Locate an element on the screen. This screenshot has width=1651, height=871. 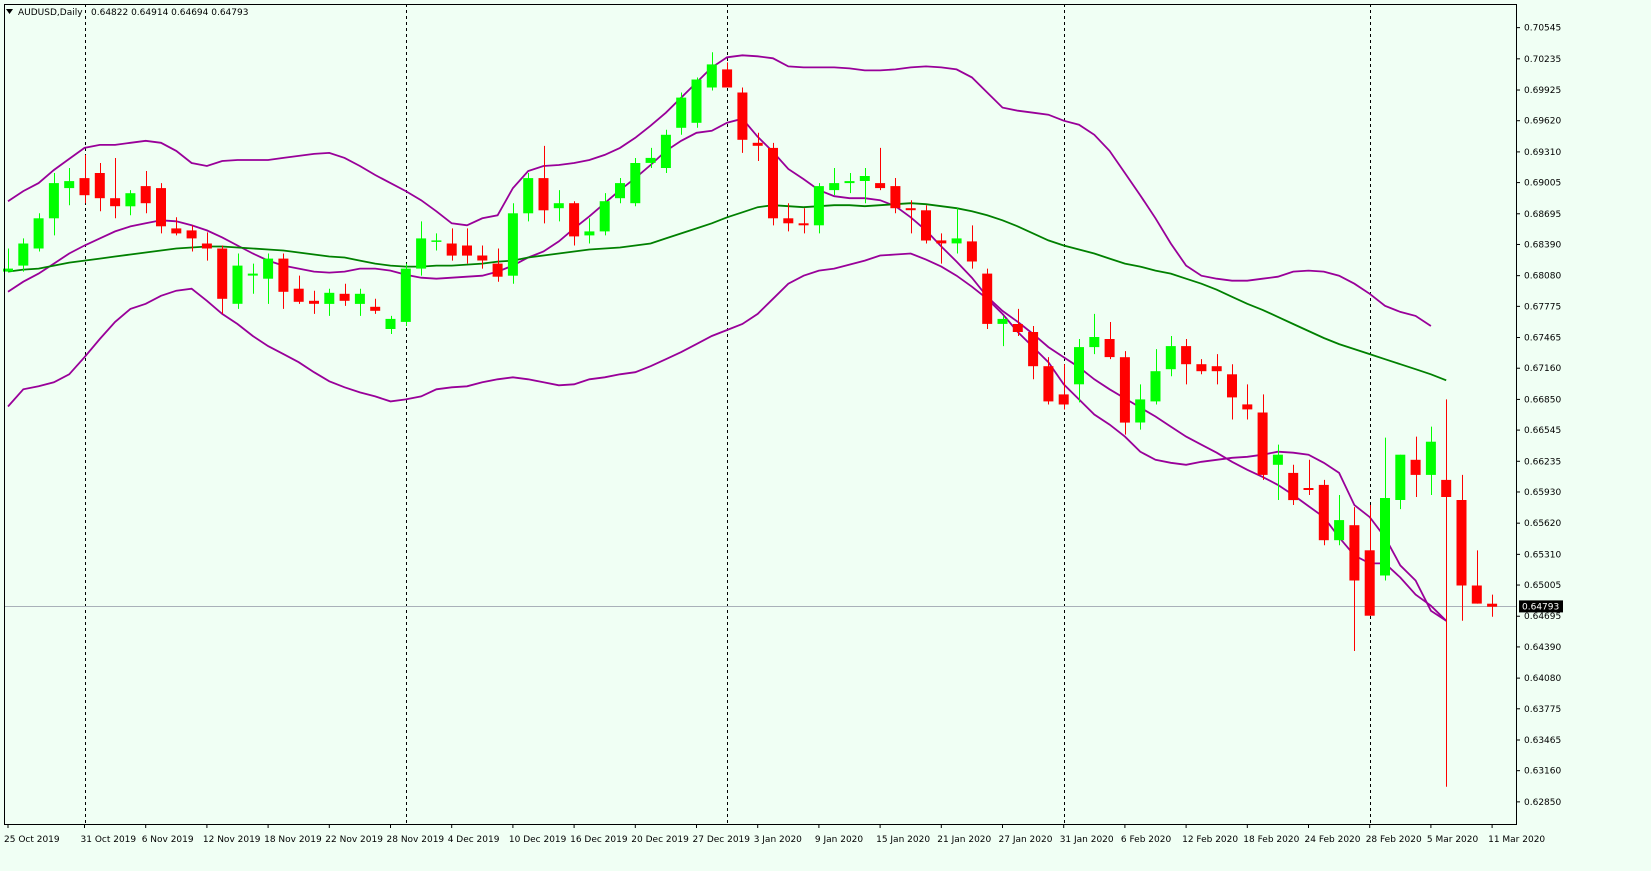
date-tick-label: 15 Jan 2020 is located at coordinates (903, 840).